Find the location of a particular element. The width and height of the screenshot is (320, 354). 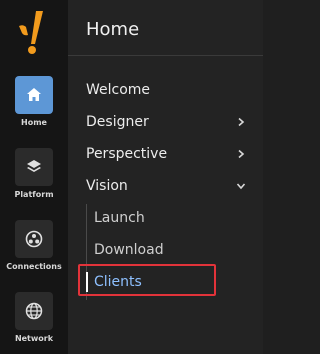

globe-icon is located at coordinates (34, 311).